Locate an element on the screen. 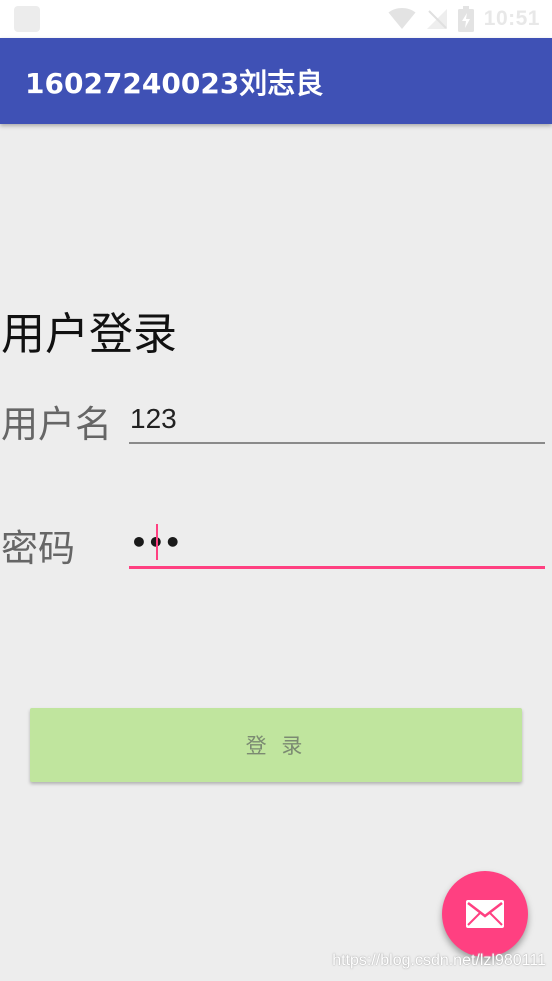 The width and height of the screenshot is (552, 981). password-label: 密码 is located at coordinates (38, 548).